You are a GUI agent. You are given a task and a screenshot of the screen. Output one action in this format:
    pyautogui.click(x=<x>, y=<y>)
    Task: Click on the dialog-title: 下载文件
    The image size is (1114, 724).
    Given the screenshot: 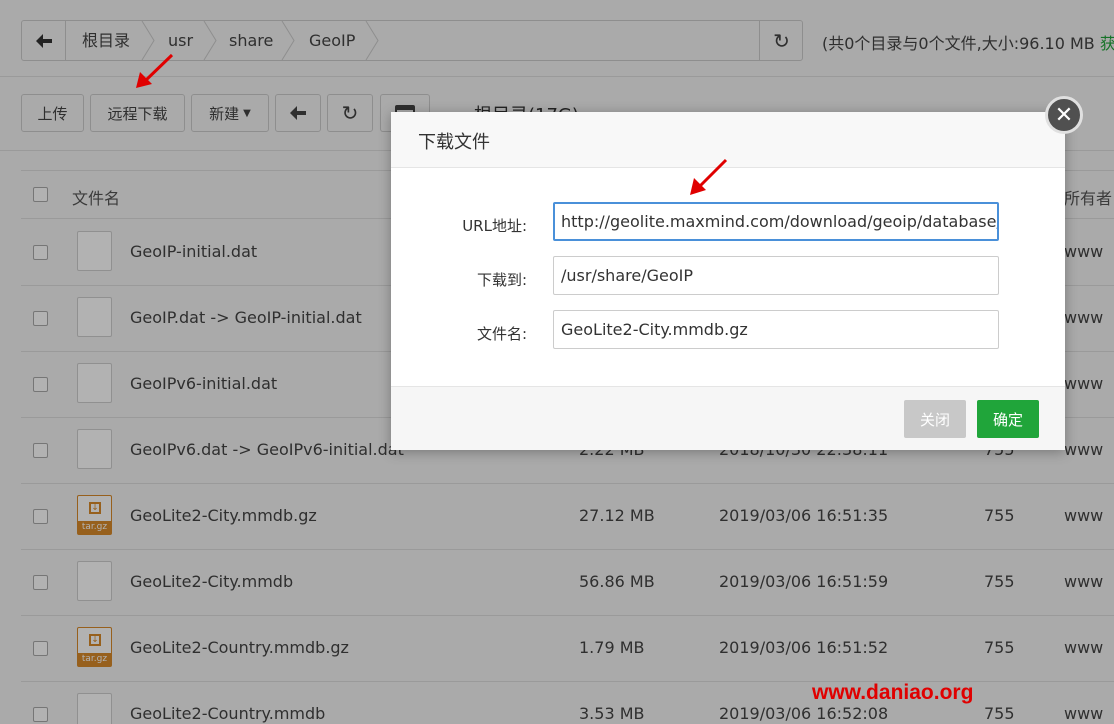 What is the action you would take?
    pyautogui.click(x=454, y=142)
    